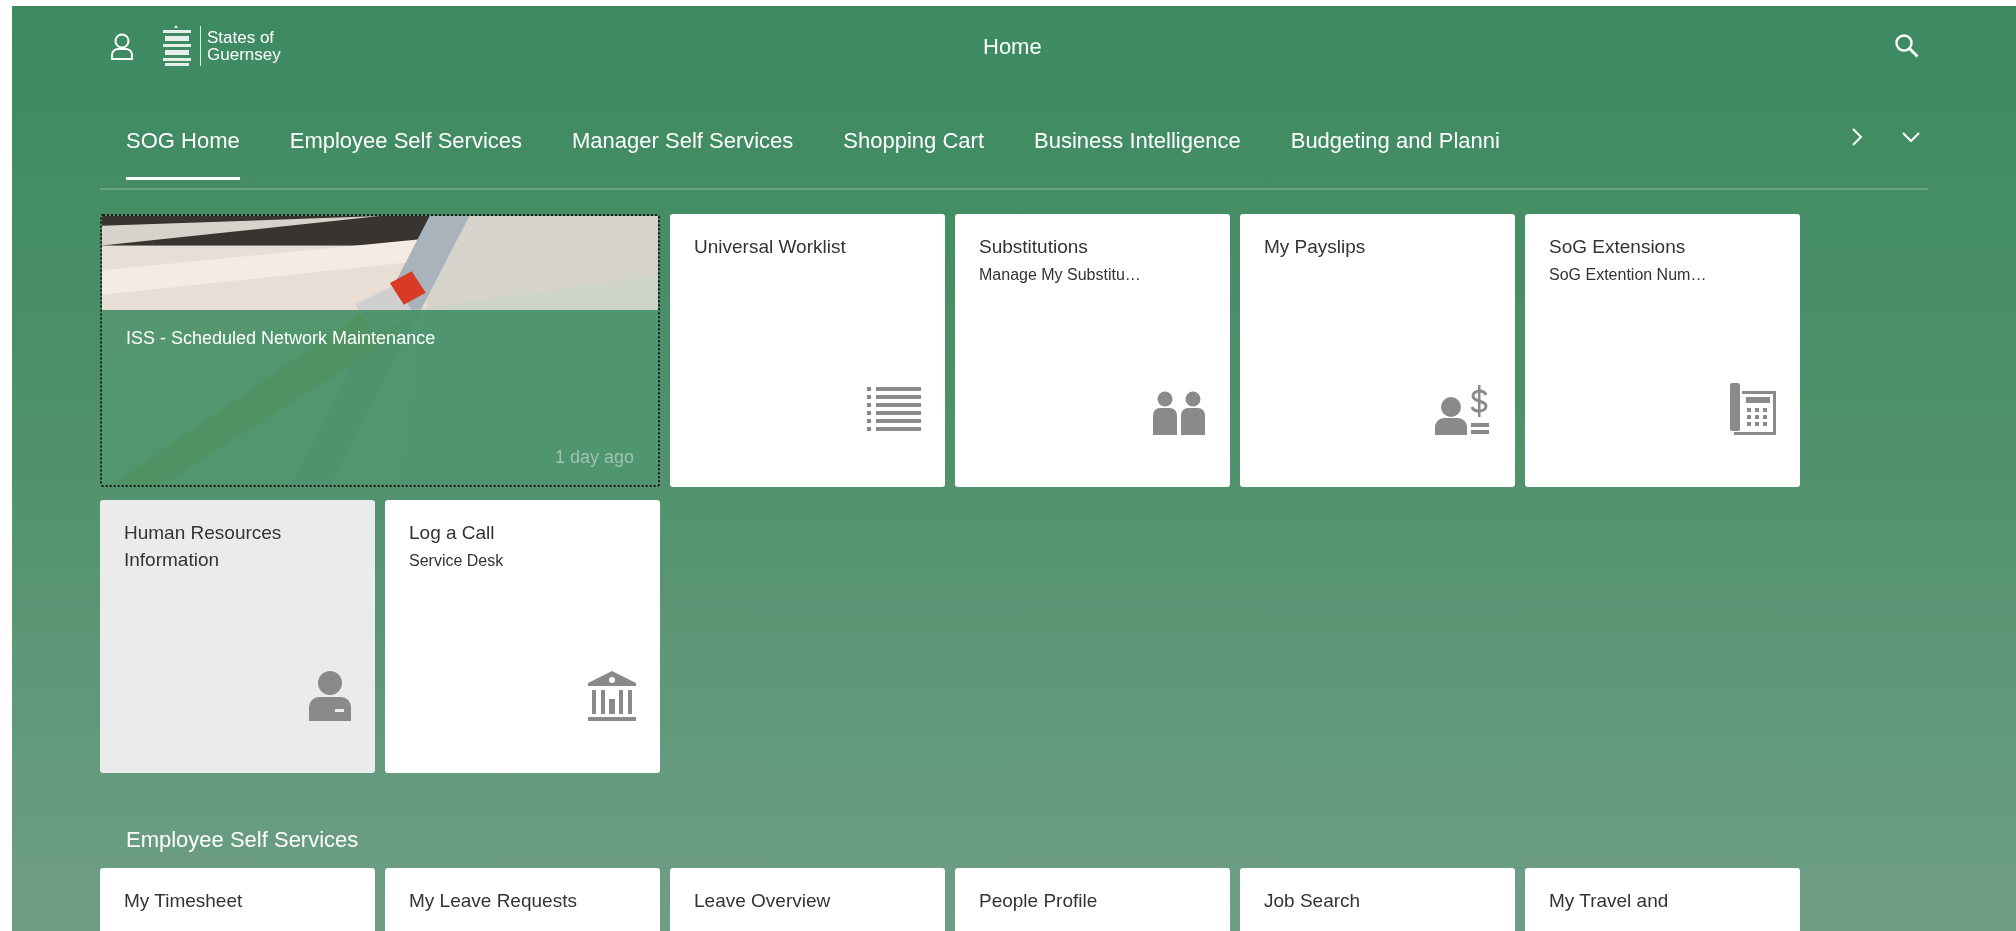  I want to click on news-time: 1 day ago, so click(594, 457).